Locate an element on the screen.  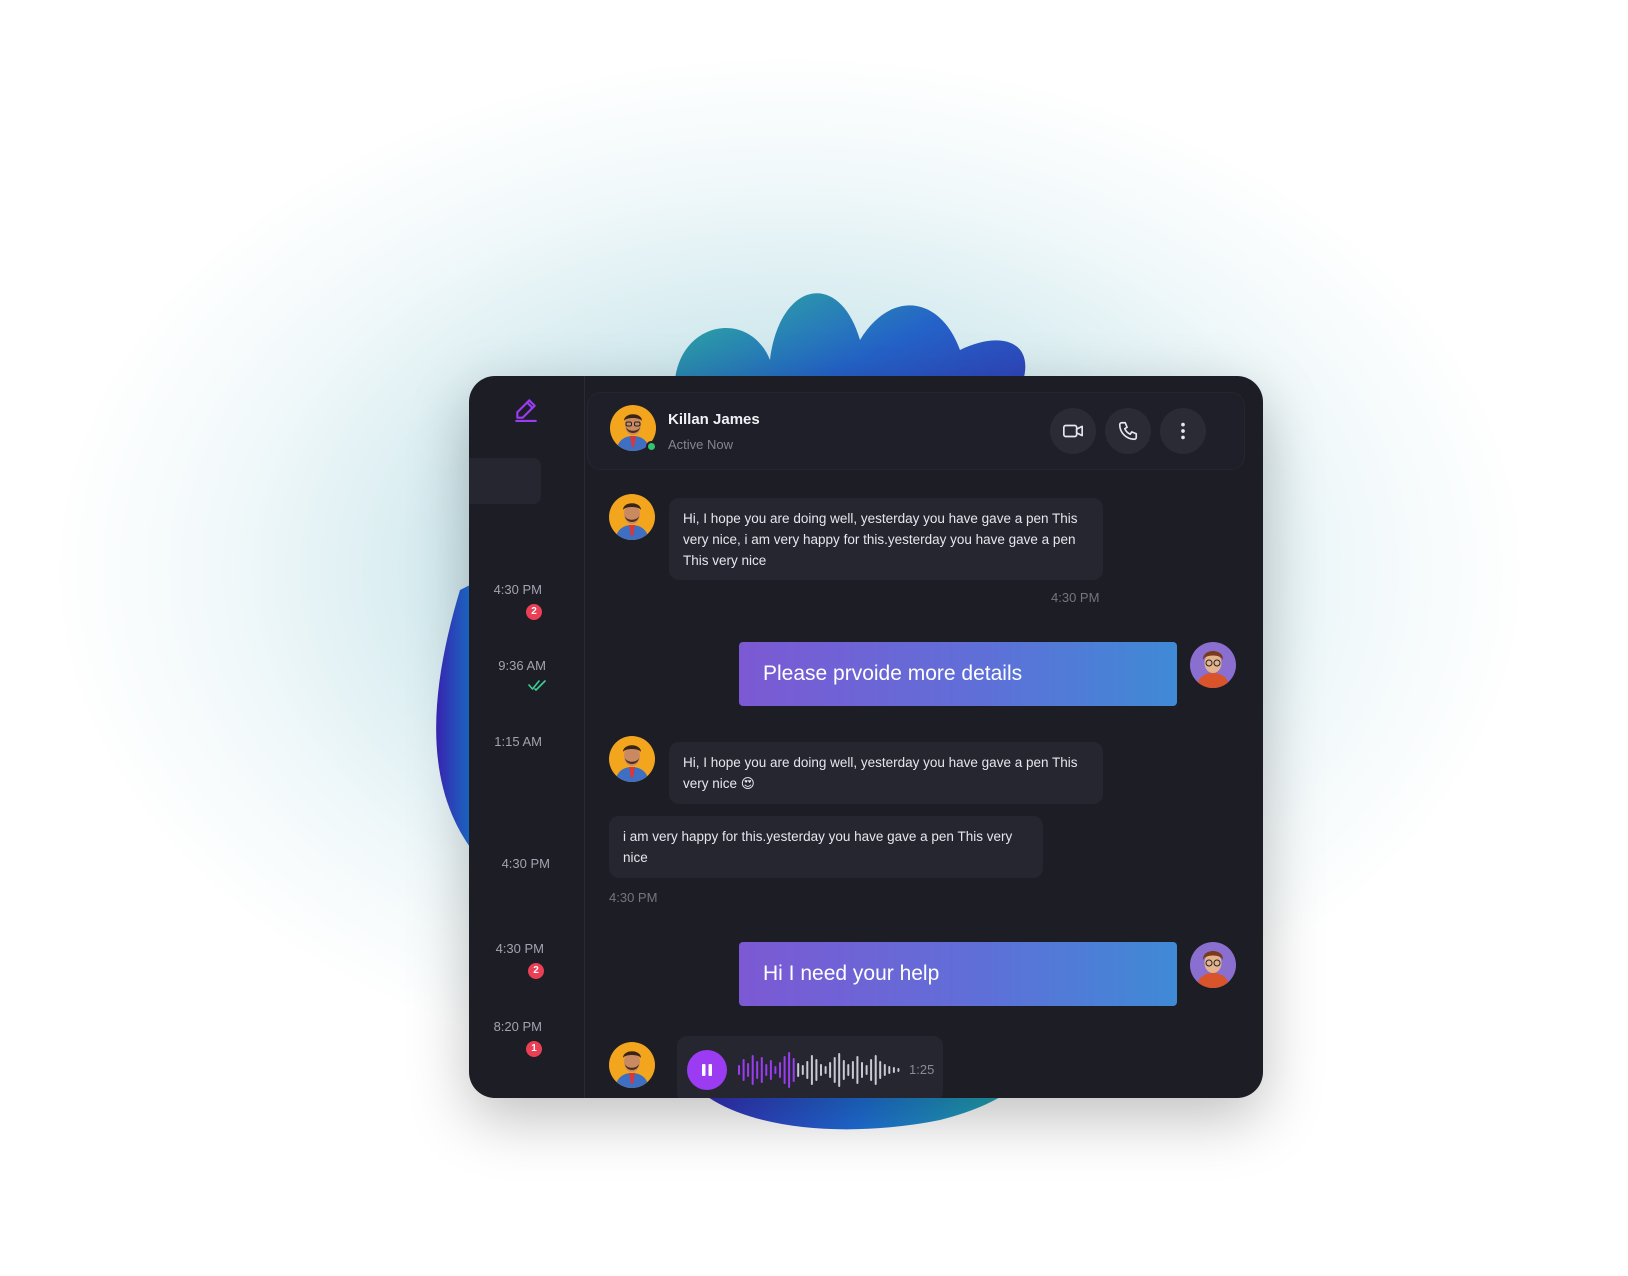
voice-call-button is located at coordinates (1128, 431).